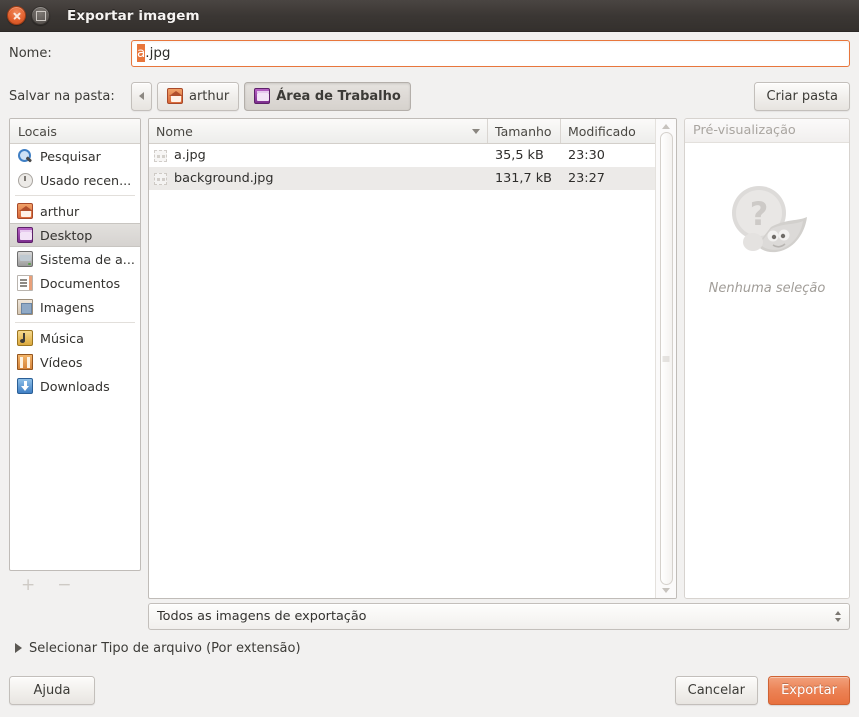 Image resolution: width=859 pixels, height=717 pixels. I want to click on window-titlebar: Exportar imagem, so click(429, 16).